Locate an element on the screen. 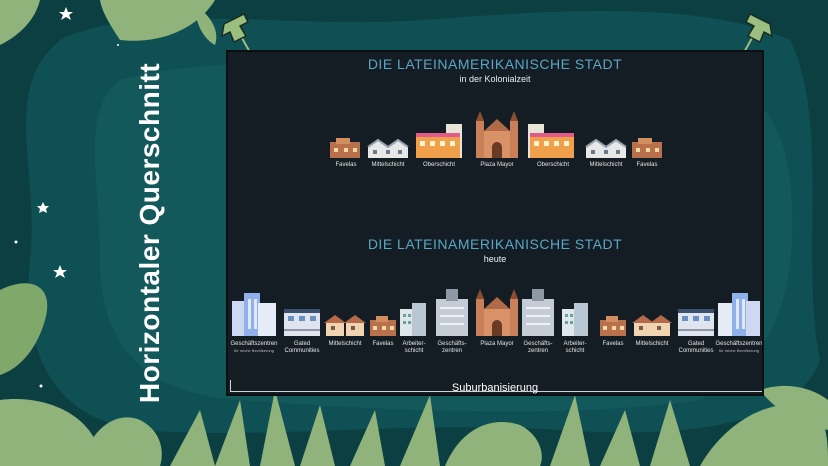  modern-label-geschaeft-right: Geschäfts-zentren is located at coordinates (538, 347).